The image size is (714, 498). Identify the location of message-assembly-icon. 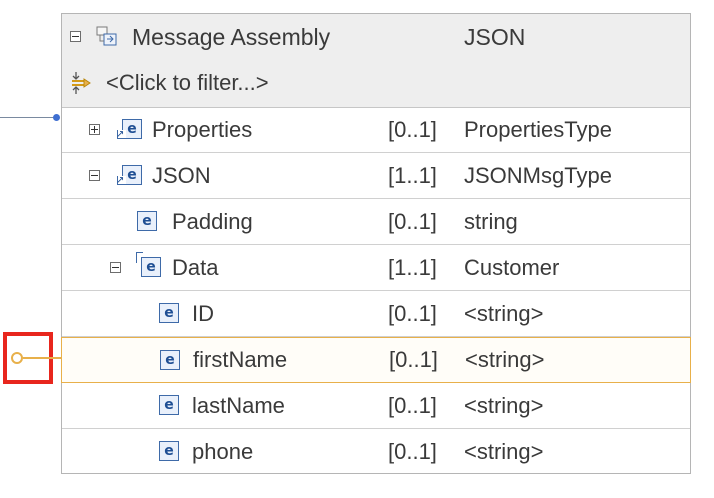
(106, 36).